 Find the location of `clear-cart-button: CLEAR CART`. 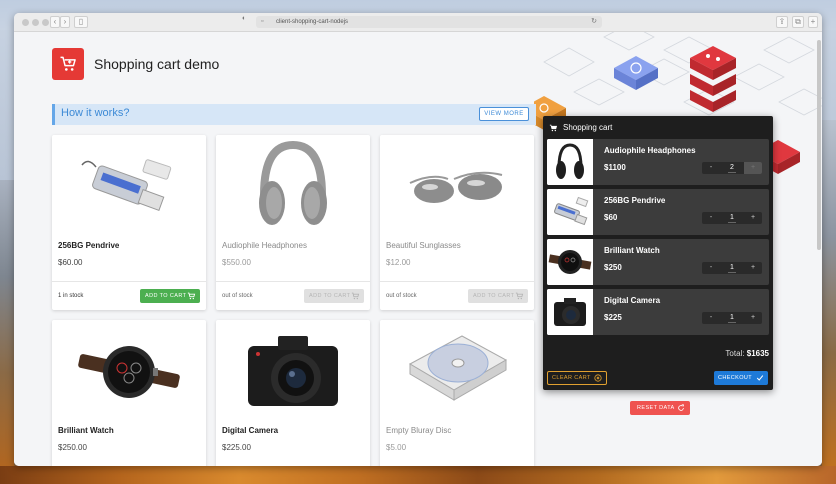

clear-cart-button: CLEAR CART is located at coordinates (577, 378).